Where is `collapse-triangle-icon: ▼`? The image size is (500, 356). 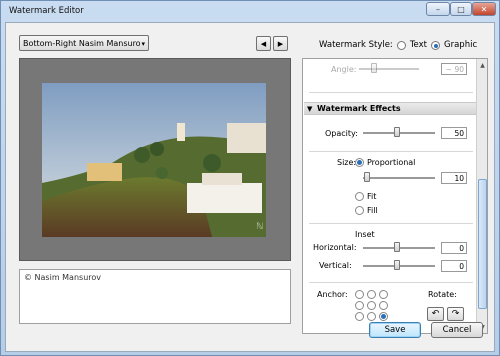
collapse-triangle-icon: ▼ is located at coordinates (310, 109).